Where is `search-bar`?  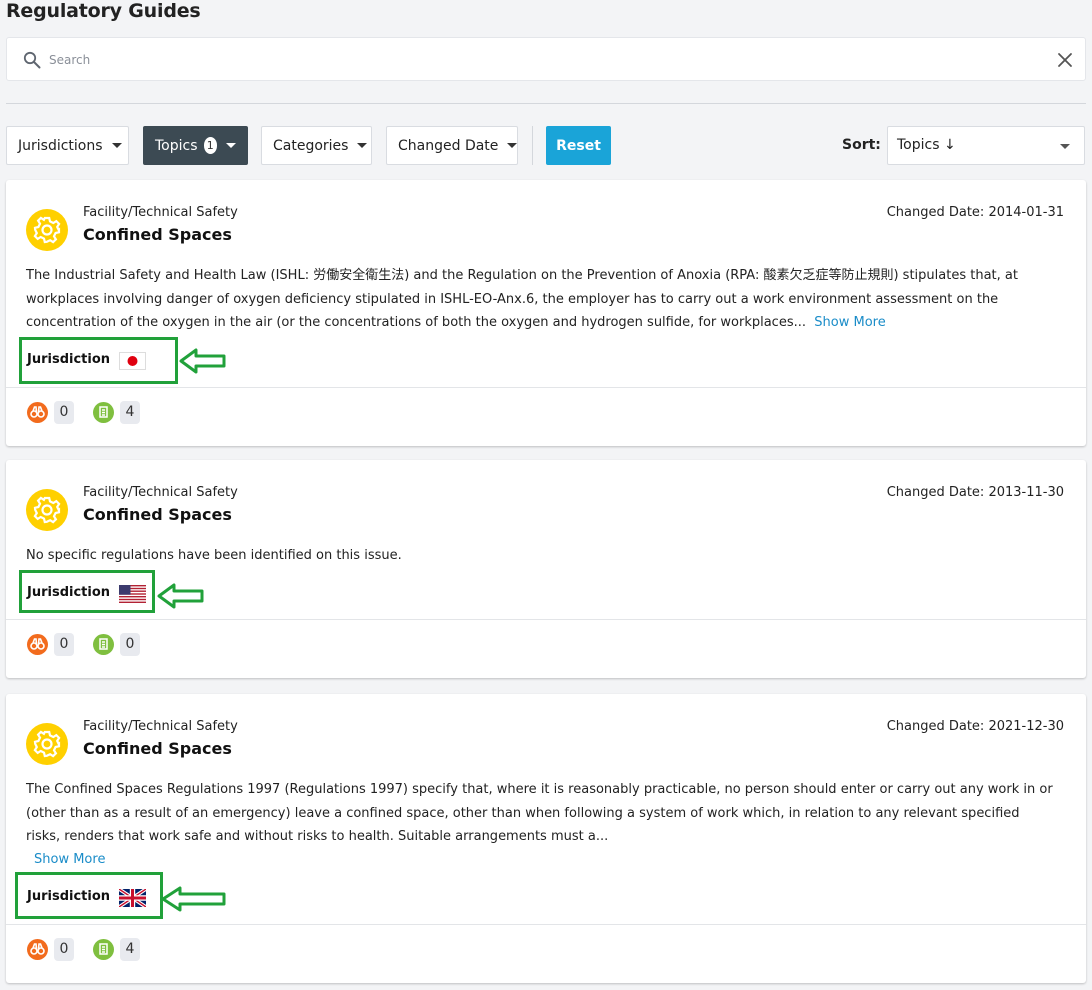
search-bar is located at coordinates (546, 59).